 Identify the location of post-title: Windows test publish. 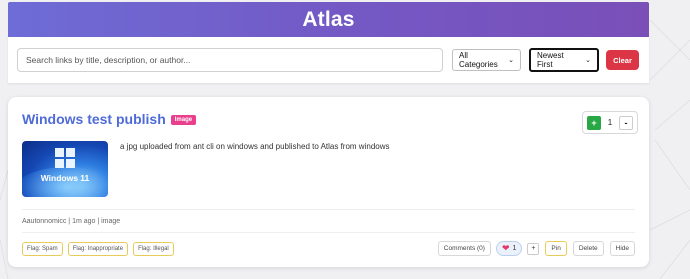
(94, 119).